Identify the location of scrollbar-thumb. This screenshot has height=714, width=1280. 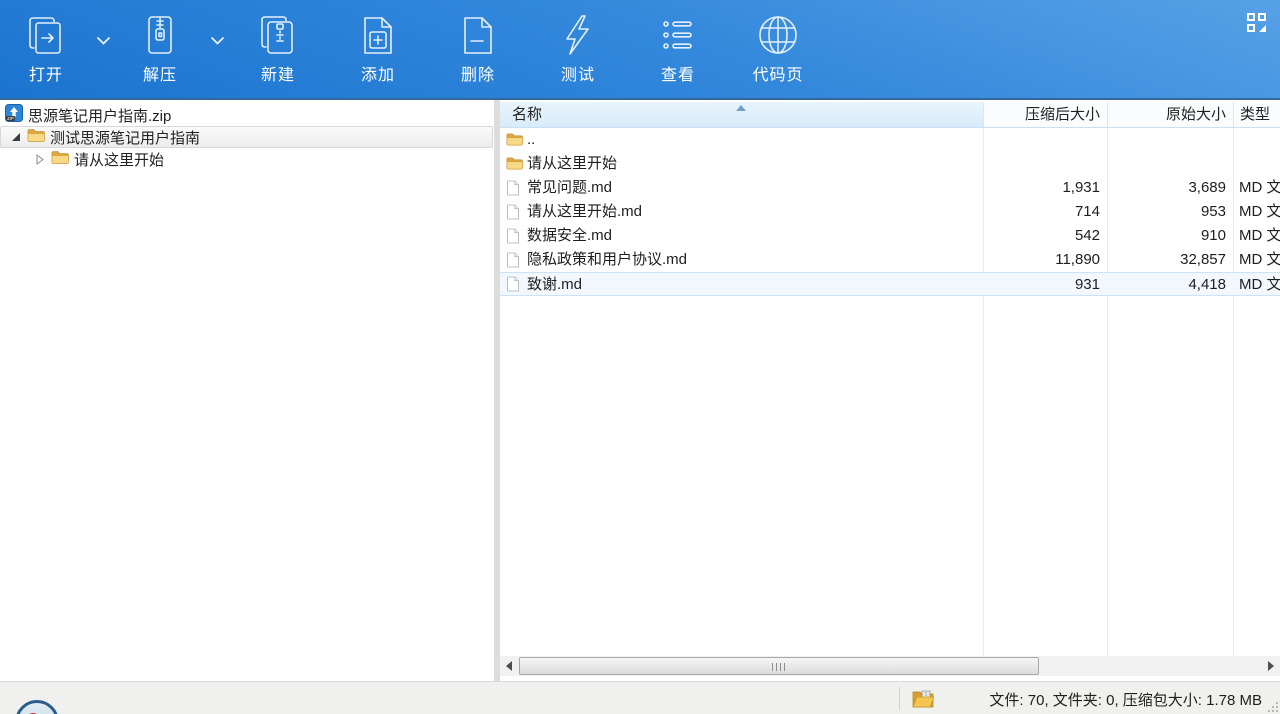
(779, 666).